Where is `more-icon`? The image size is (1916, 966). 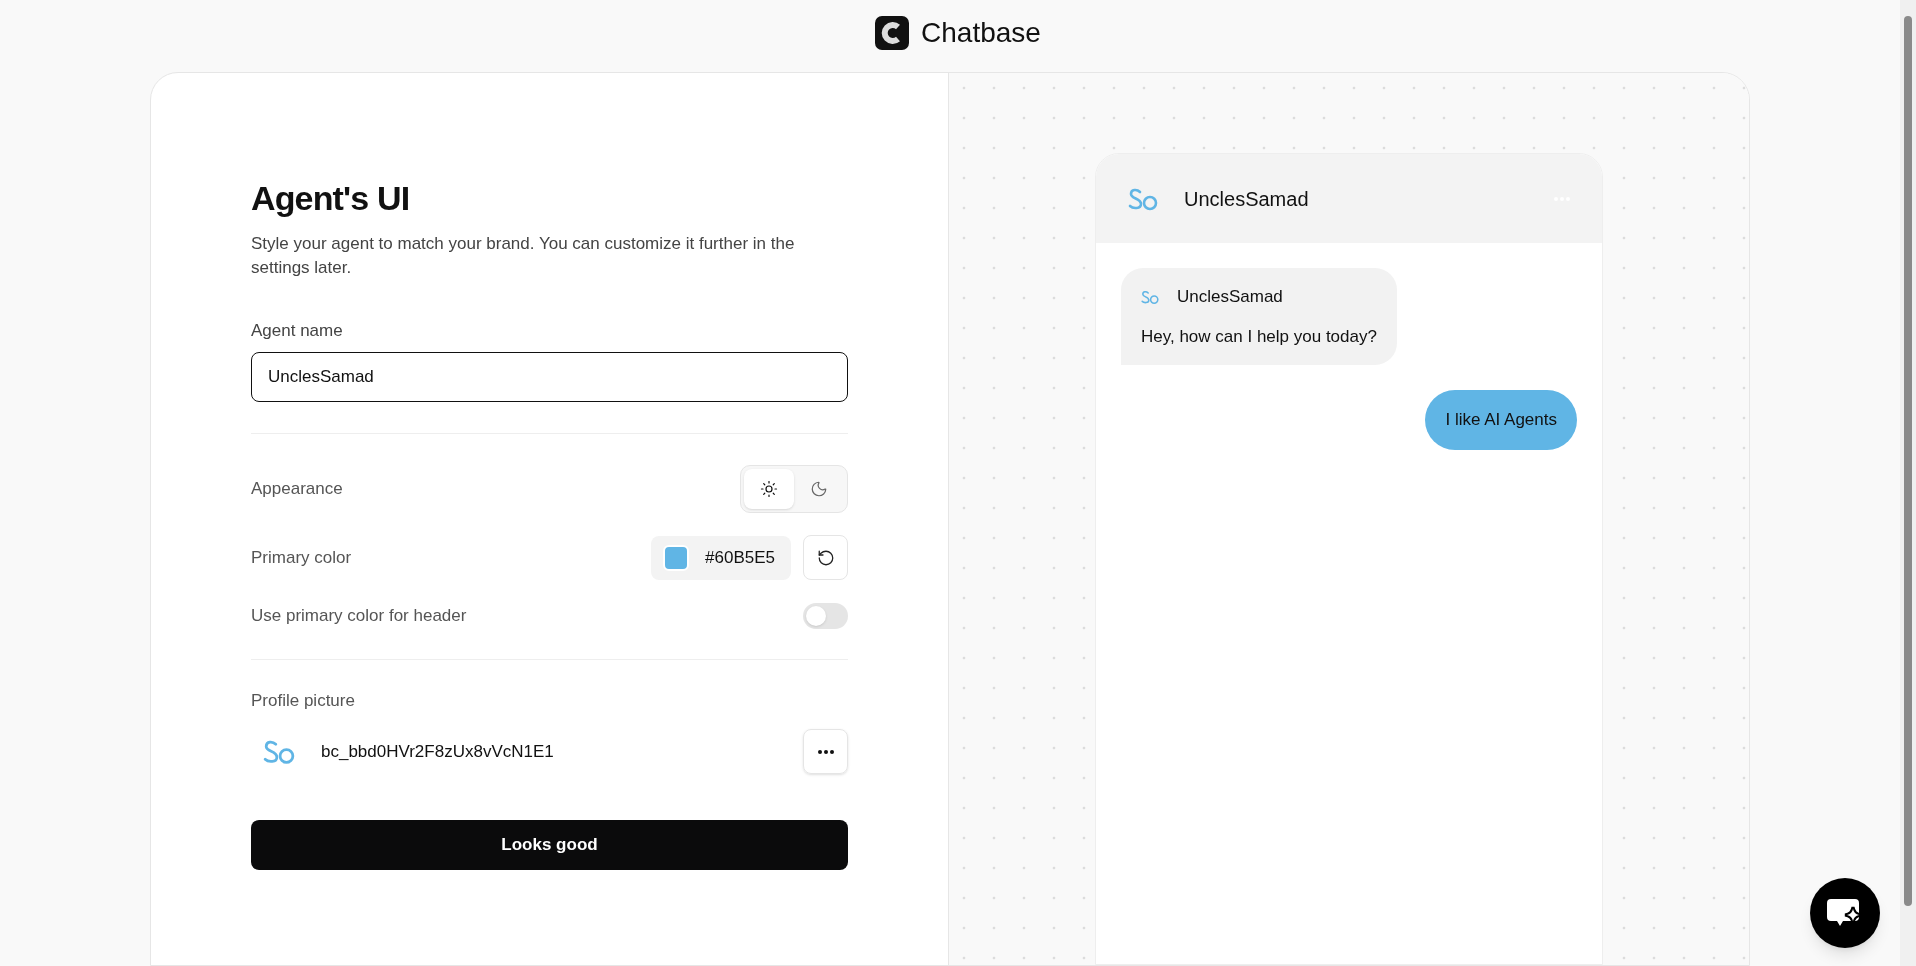
more-icon is located at coordinates (825, 751).